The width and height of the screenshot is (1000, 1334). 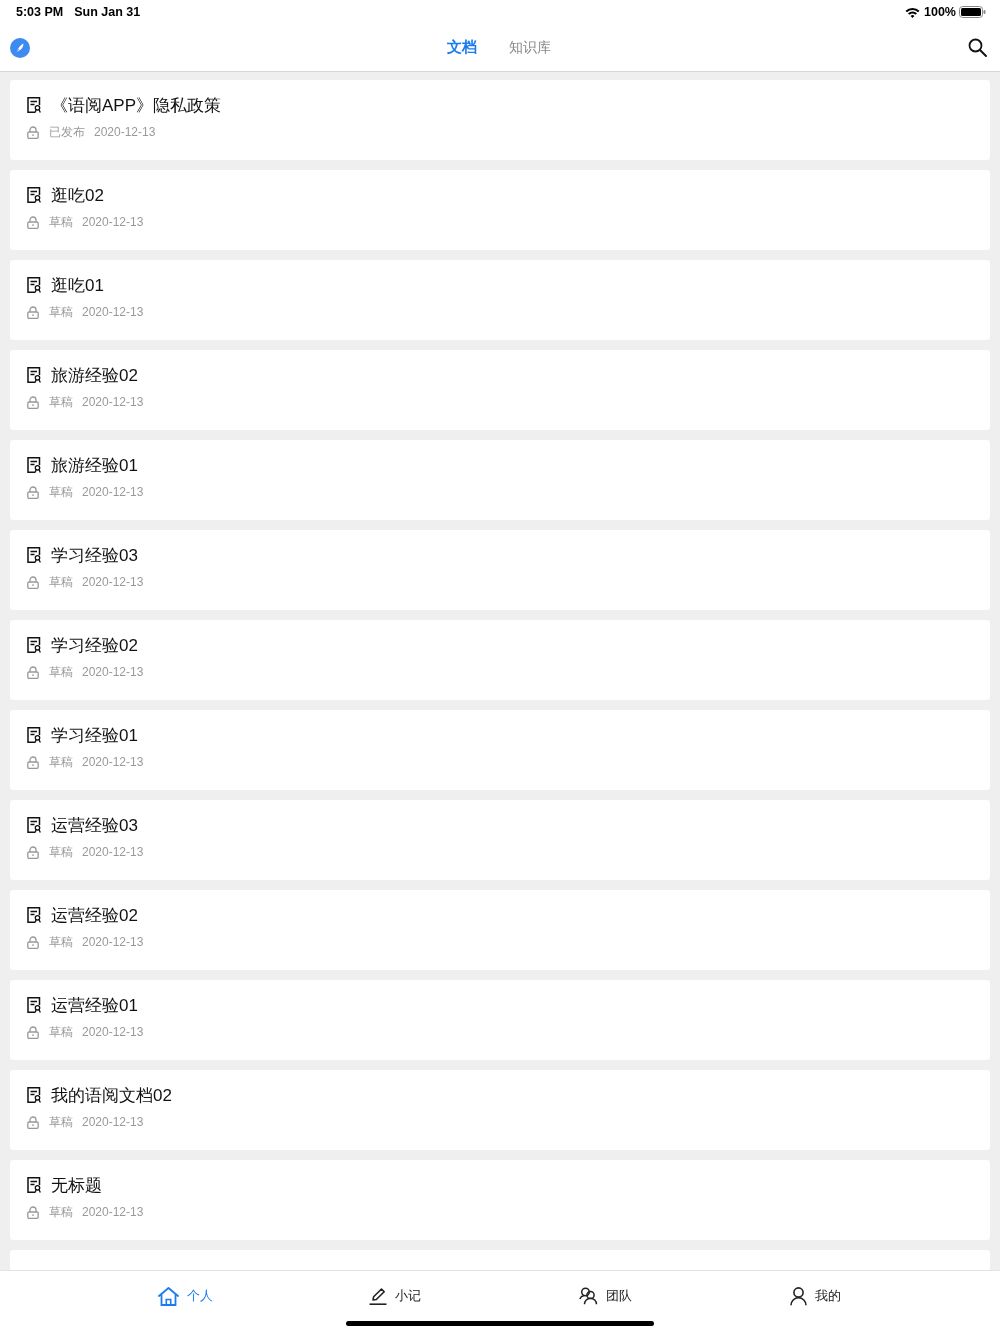 What do you see at coordinates (40, 12) in the screenshot?
I see `status-time: 5:03 PM` at bounding box center [40, 12].